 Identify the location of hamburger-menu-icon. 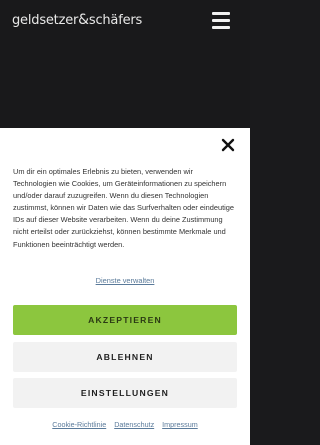
(221, 20).